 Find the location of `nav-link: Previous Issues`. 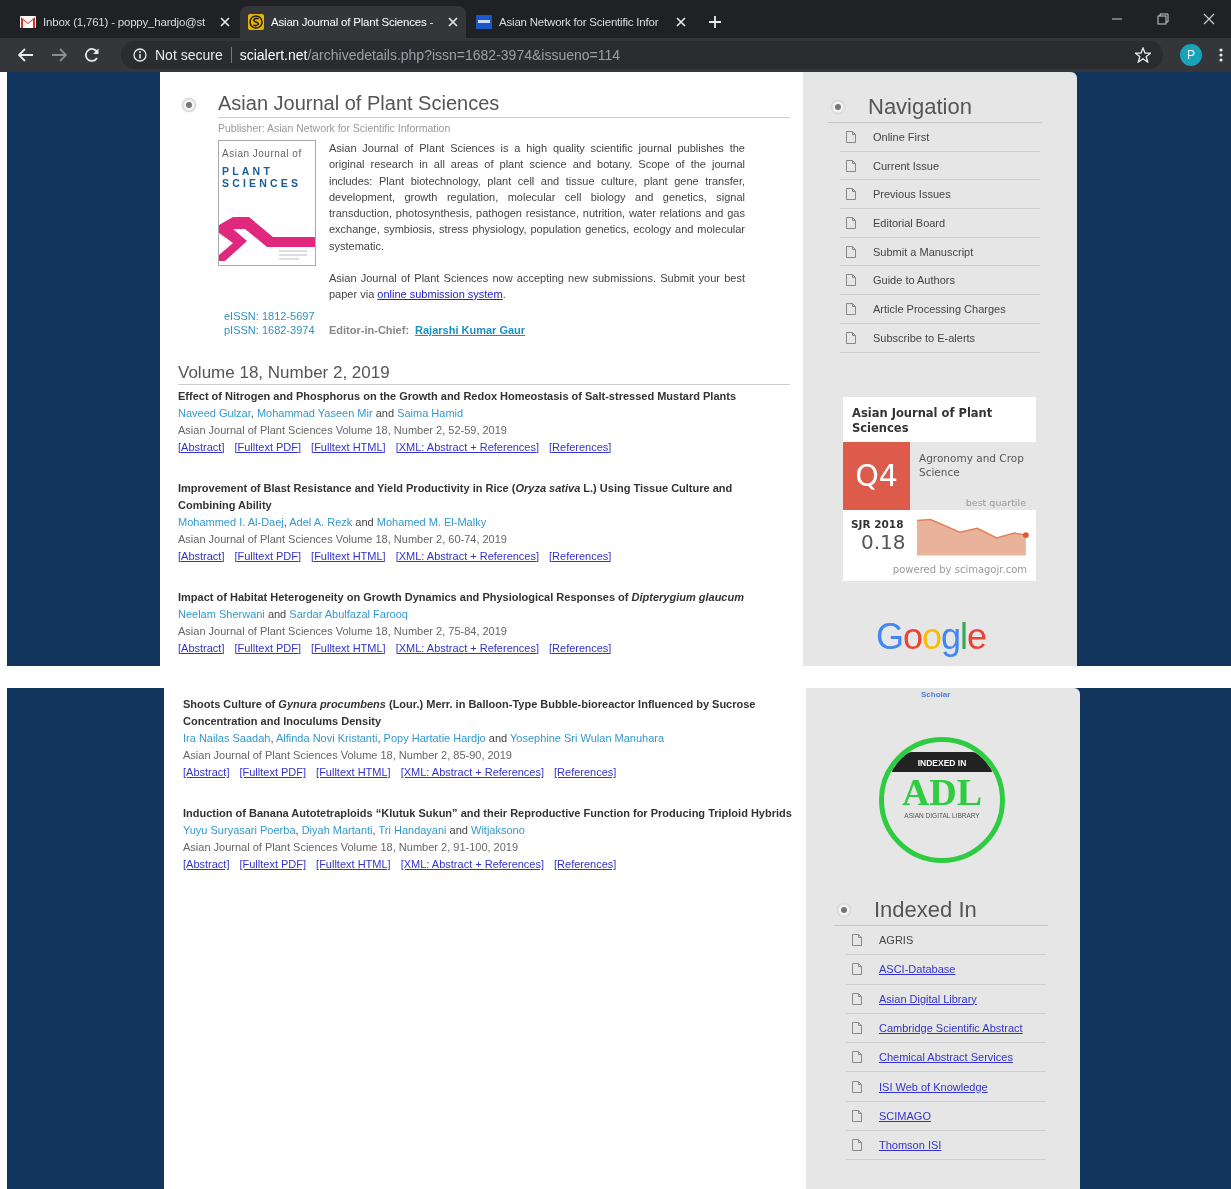

nav-link: Previous Issues is located at coordinates (912, 194).